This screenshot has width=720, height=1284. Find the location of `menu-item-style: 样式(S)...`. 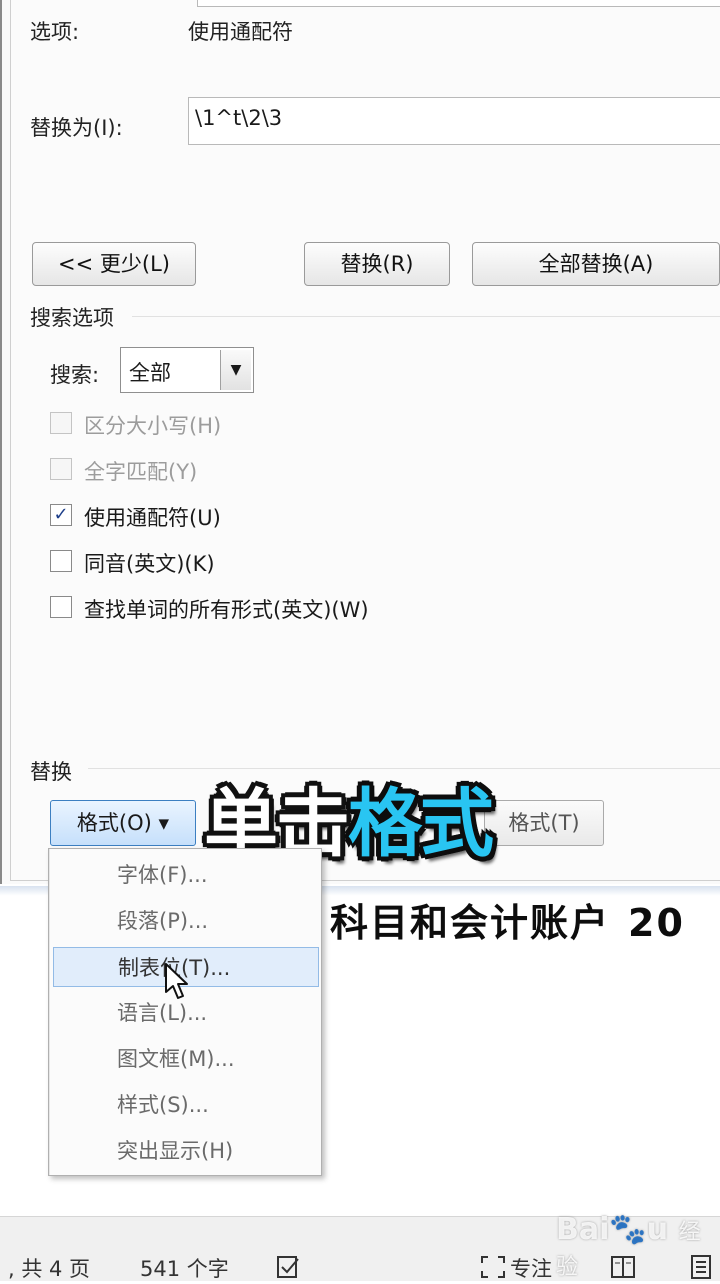

menu-item-style: 样式(S)... is located at coordinates (186, 1105).